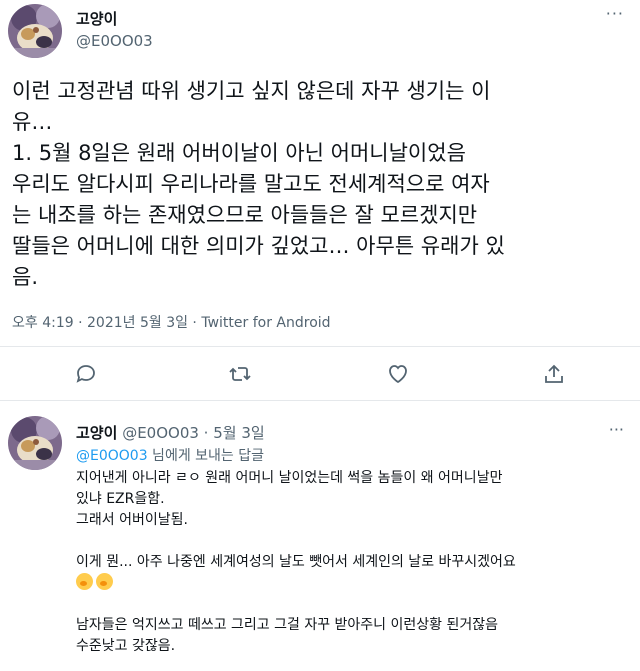  Describe the element at coordinates (88, 376) in the screenshot. I see `reply-icon` at that location.